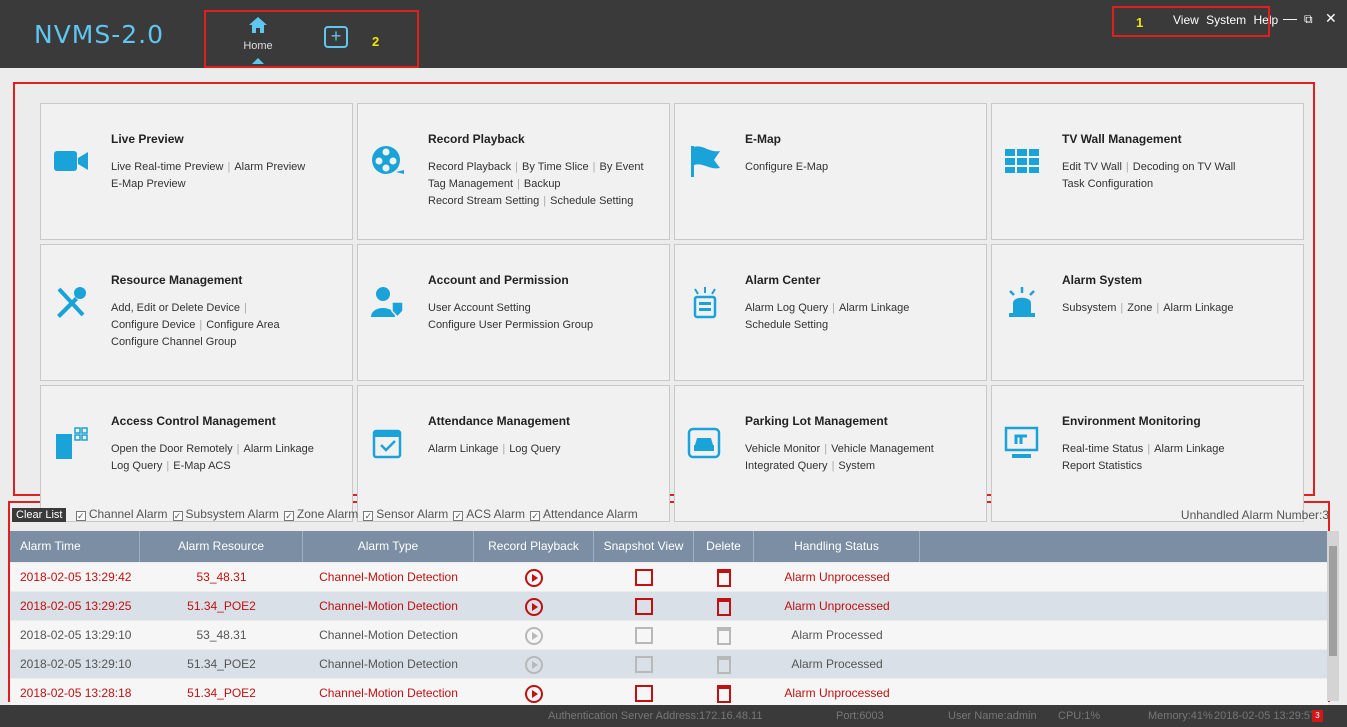 The height and width of the screenshot is (727, 1347). Describe the element at coordinates (167, 167) in the screenshot. I see `module-link: Live Real-time Preview` at that location.